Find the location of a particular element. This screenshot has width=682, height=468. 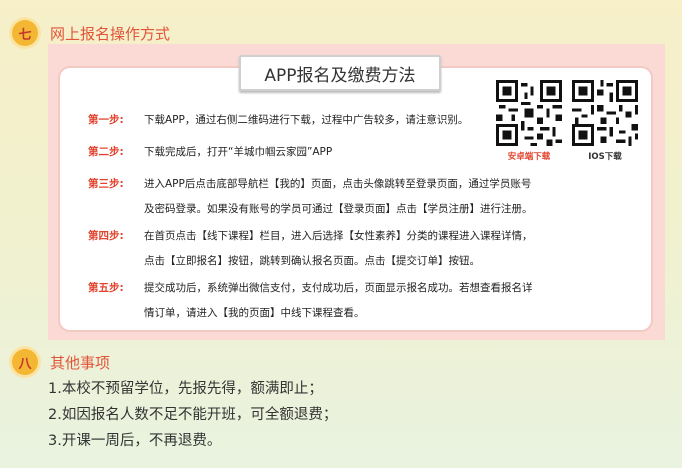

step-1-label: 第一步: is located at coordinates (106, 120).